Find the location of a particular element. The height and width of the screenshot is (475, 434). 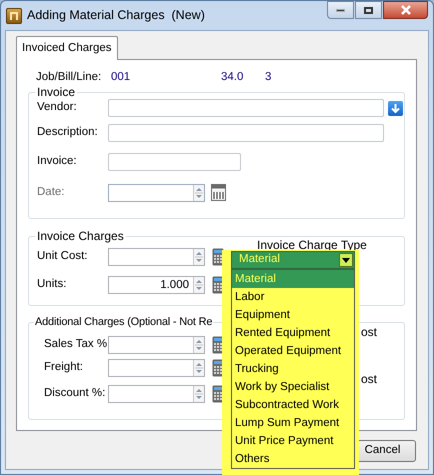

caret-icon is located at coordinates (346, 260).